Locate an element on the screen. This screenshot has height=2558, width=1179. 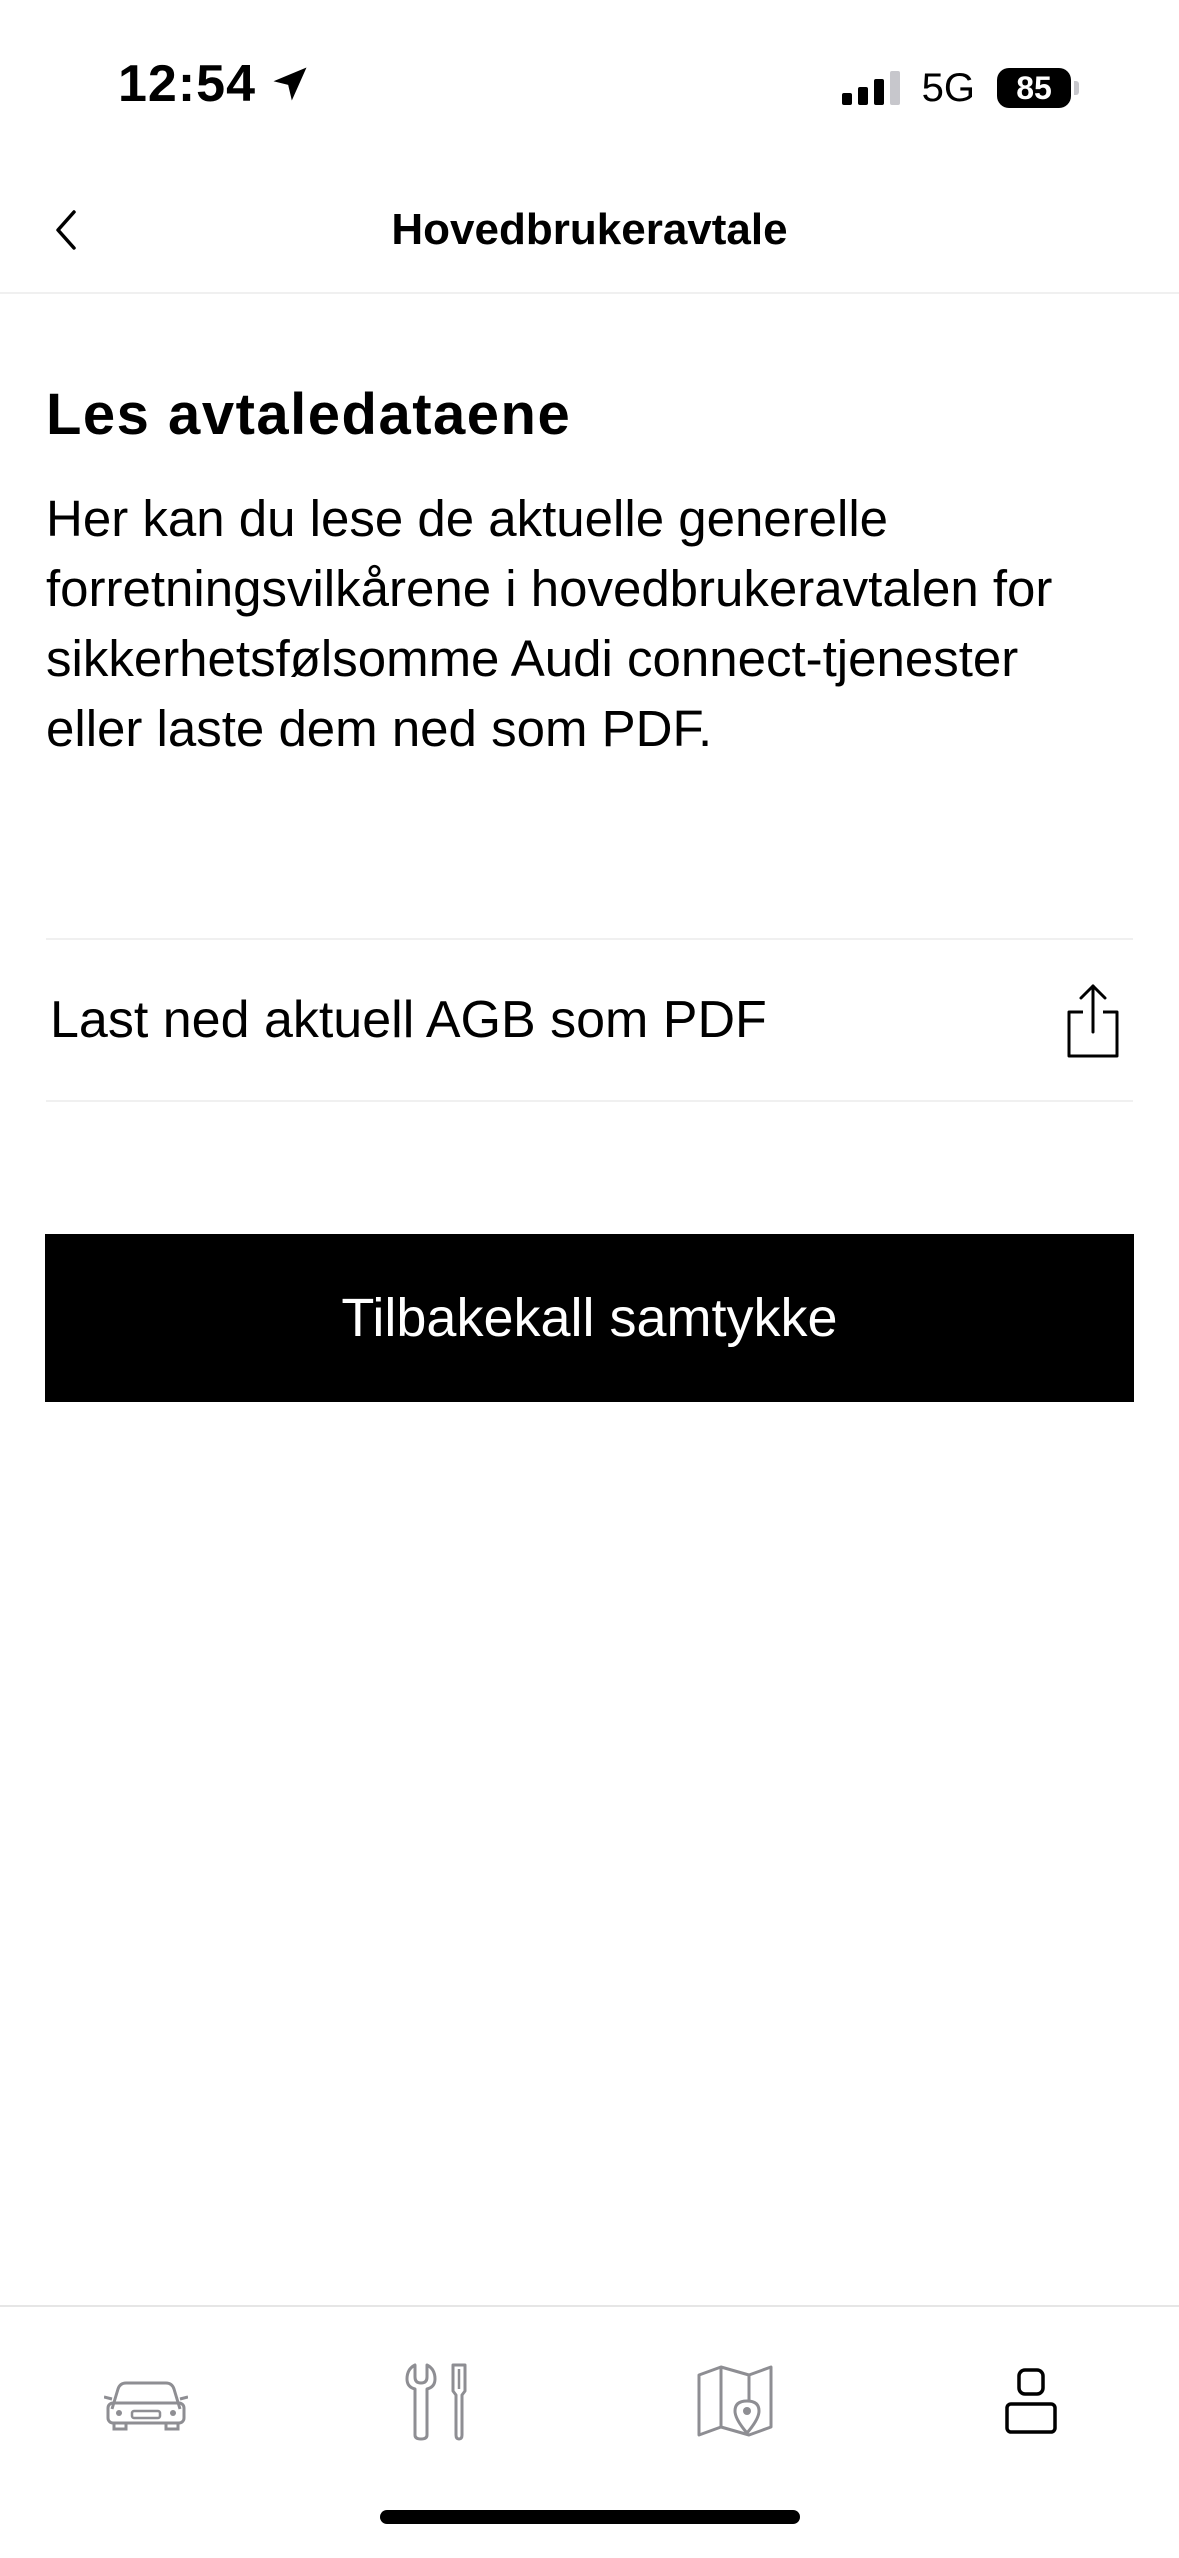
section-heading: Les avtaledataene is located at coordinates (309, 414).